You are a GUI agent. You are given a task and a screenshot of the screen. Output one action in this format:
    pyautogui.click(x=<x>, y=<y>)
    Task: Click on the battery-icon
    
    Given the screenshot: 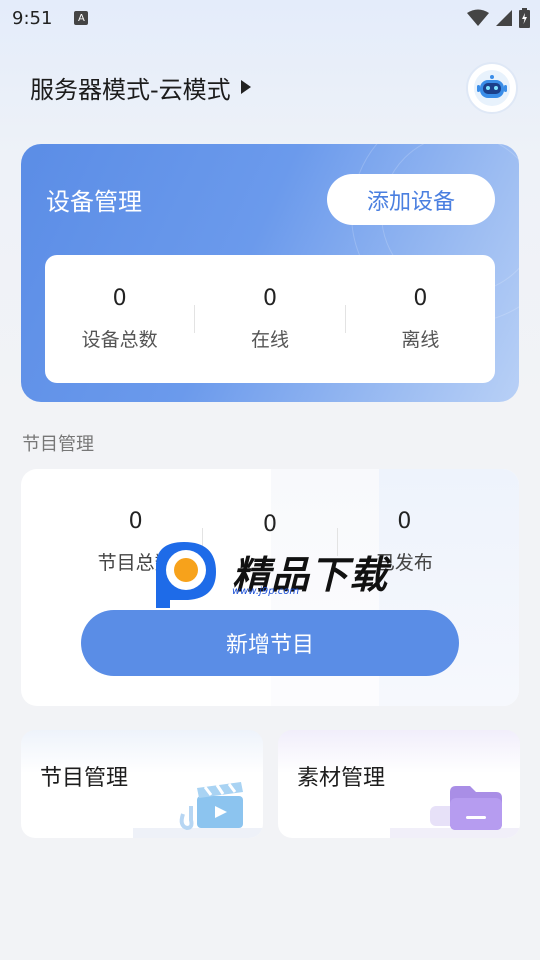 What is the action you would take?
    pyautogui.click(x=524, y=18)
    